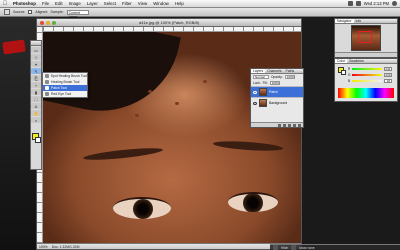  What do you see at coordinates (366, 21) in the screenshot?
I see `navigator-panel-tabs: Navigator Info` at bounding box center [366, 21].